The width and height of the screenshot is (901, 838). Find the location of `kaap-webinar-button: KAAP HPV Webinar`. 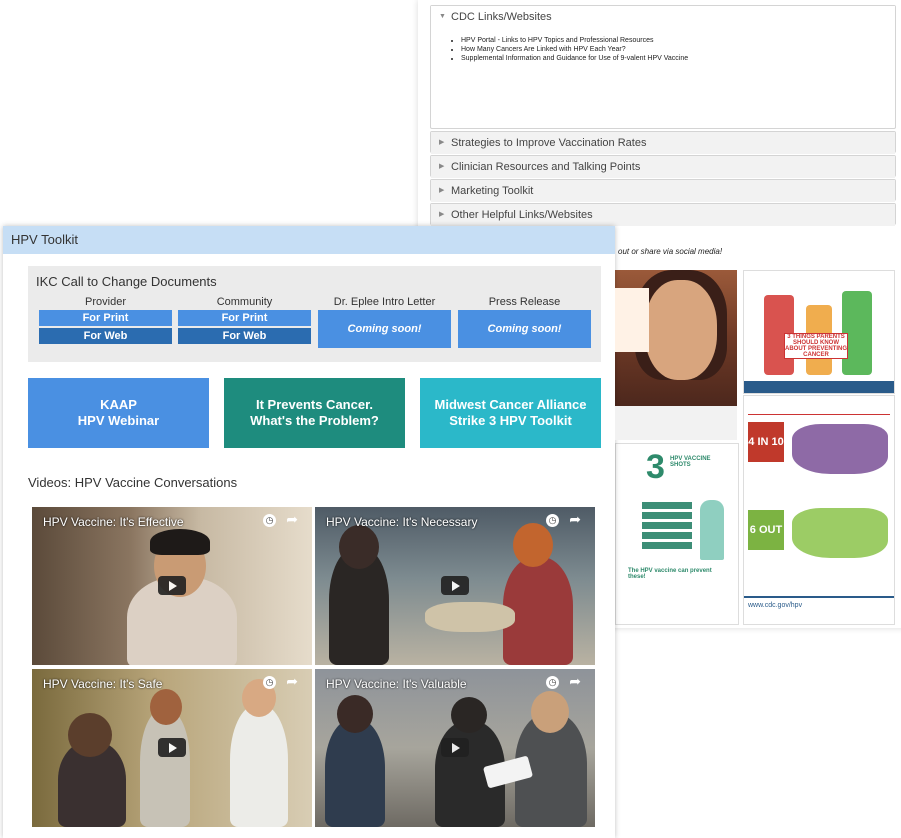

kaap-webinar-button: KAAP HPV Webinar is located at coordinates (118, 413).